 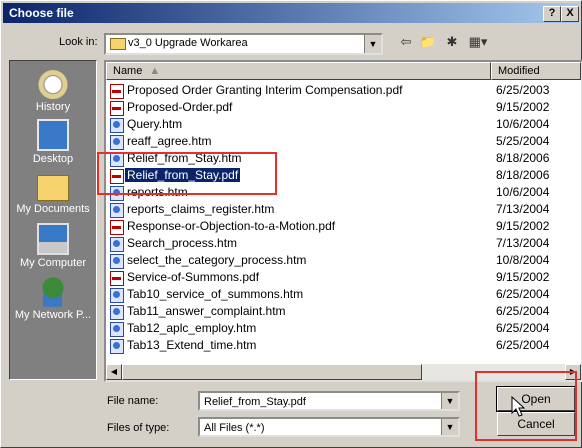 I want to click on place-label: History, so click(x=53, y=107).